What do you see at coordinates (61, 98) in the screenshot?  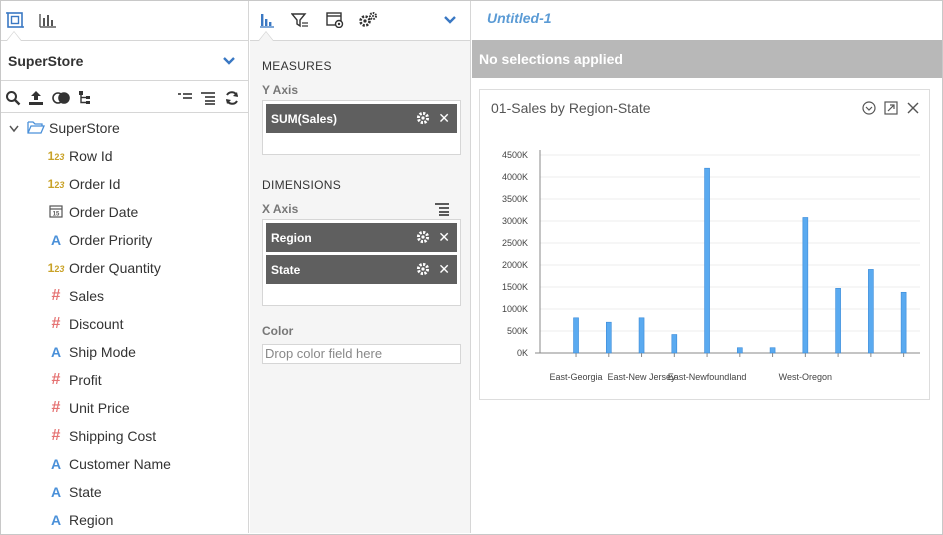 I see `join-icon` at bounding box center [61, 98].